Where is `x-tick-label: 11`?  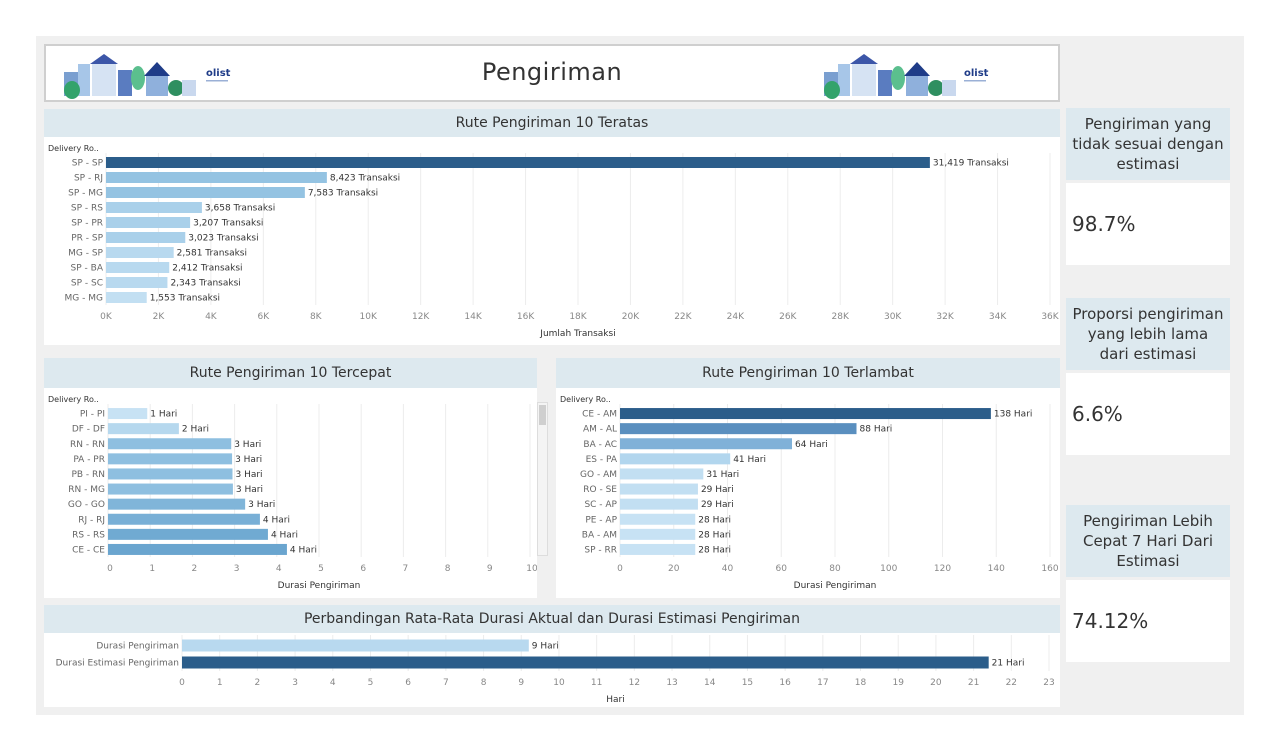 x-tick-label: 11 is located at coordinates (596, 683).